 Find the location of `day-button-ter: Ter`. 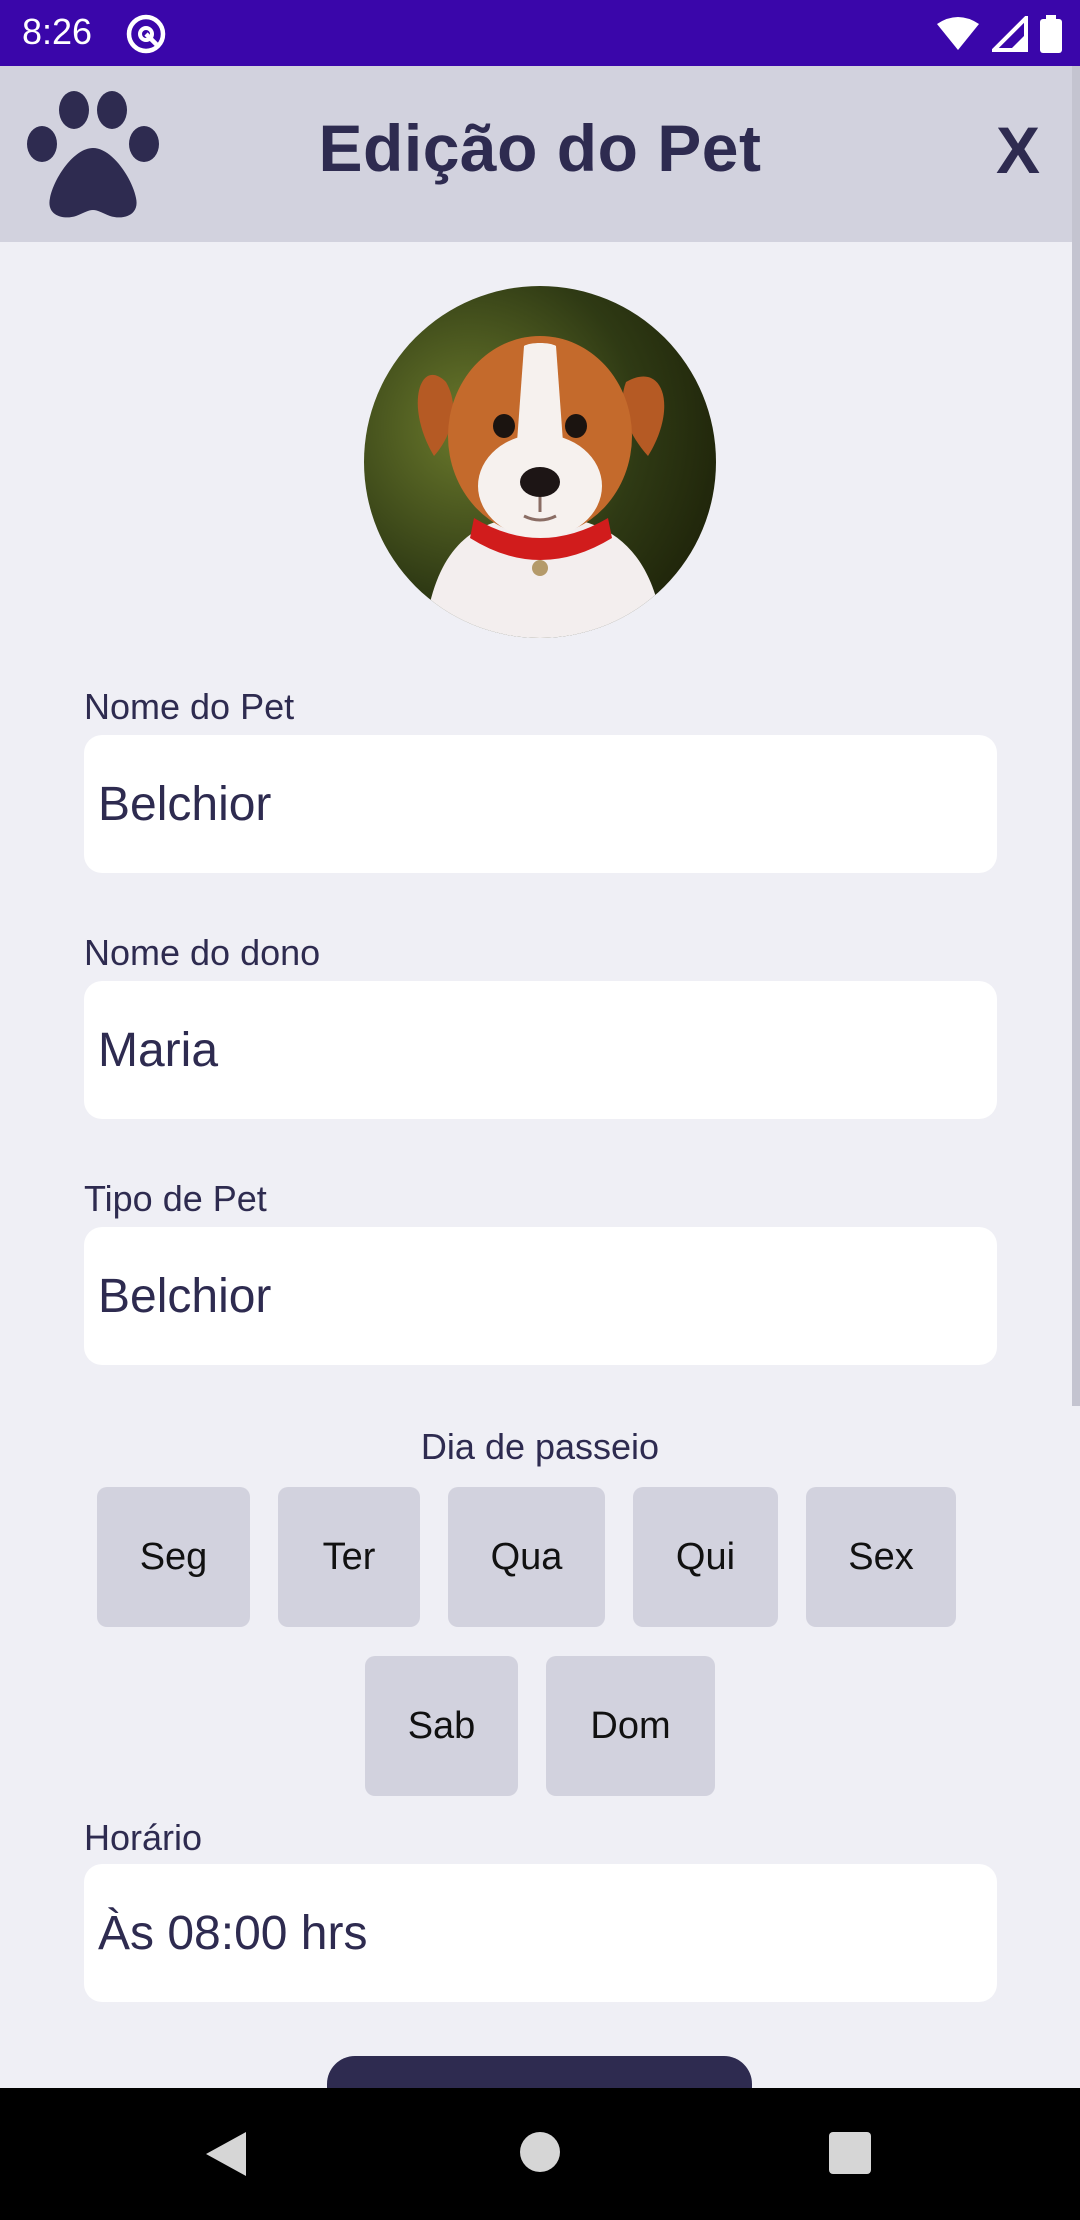

day-button-ter: Ter is located at coordinates (349, 1557).